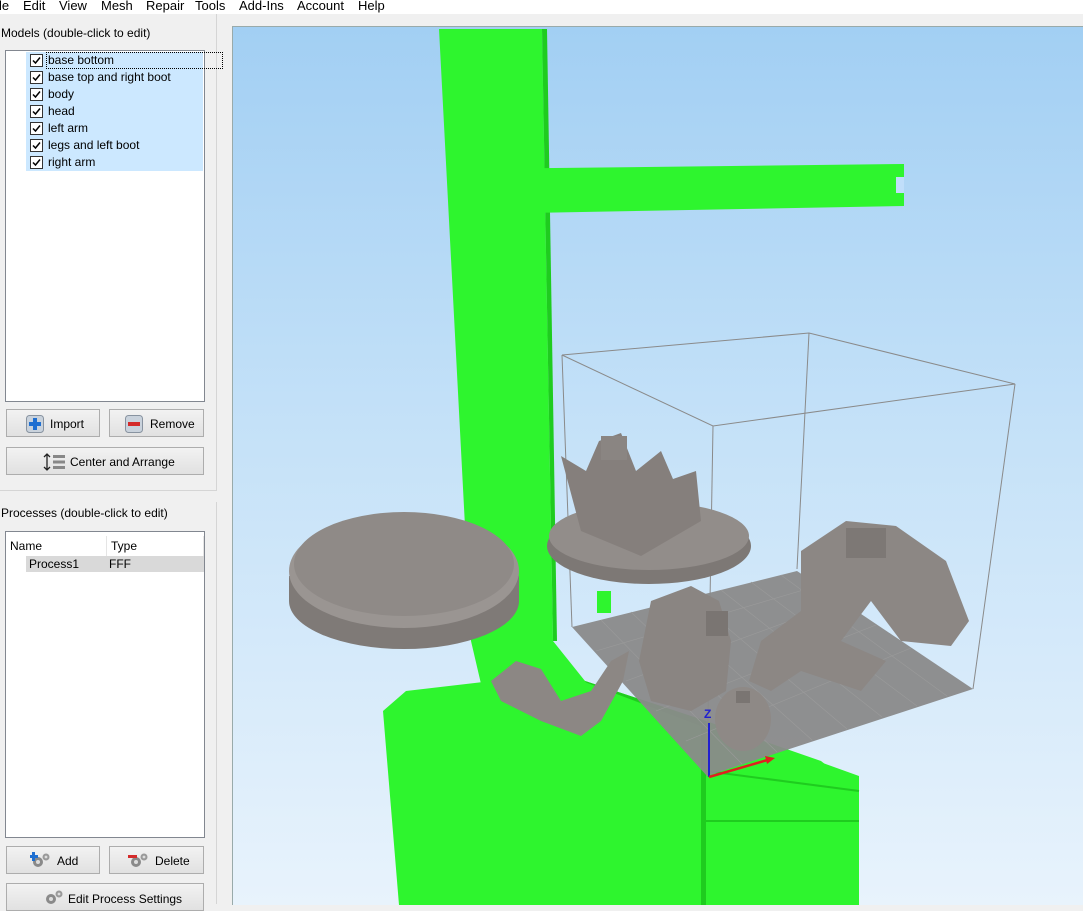 The image size is (1083, 911). I want to click on import-button: Import, so click(53, 423).